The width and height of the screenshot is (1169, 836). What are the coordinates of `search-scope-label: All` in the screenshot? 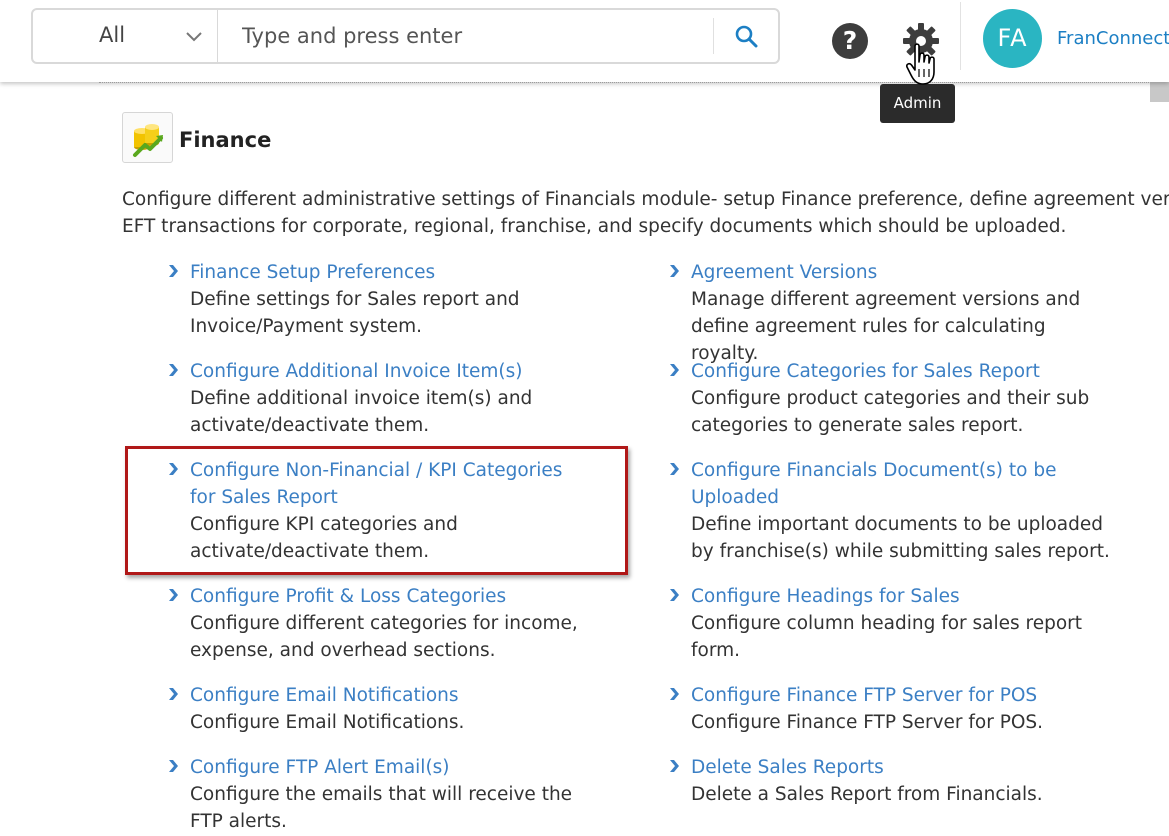 It's located at (112, 35).